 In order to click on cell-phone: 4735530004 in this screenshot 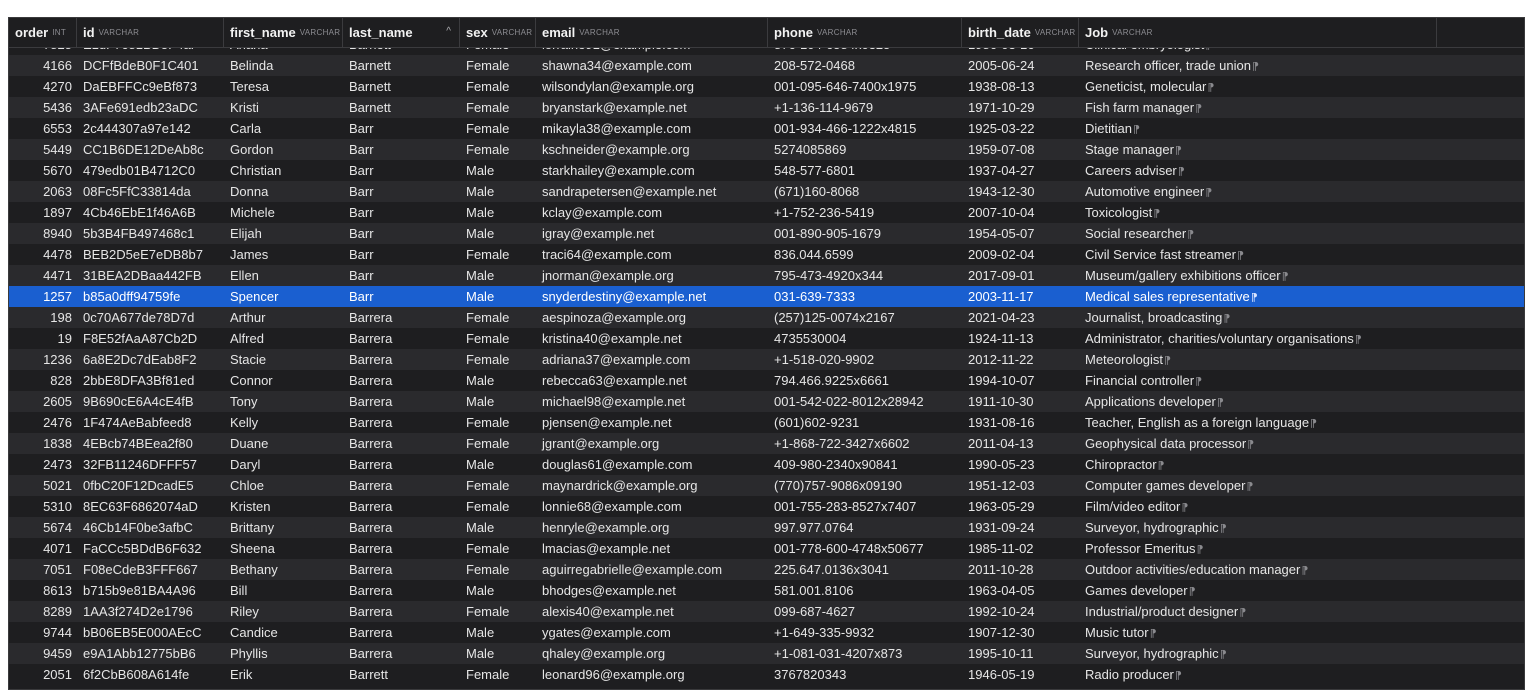, I will do `click(865, 338)`.